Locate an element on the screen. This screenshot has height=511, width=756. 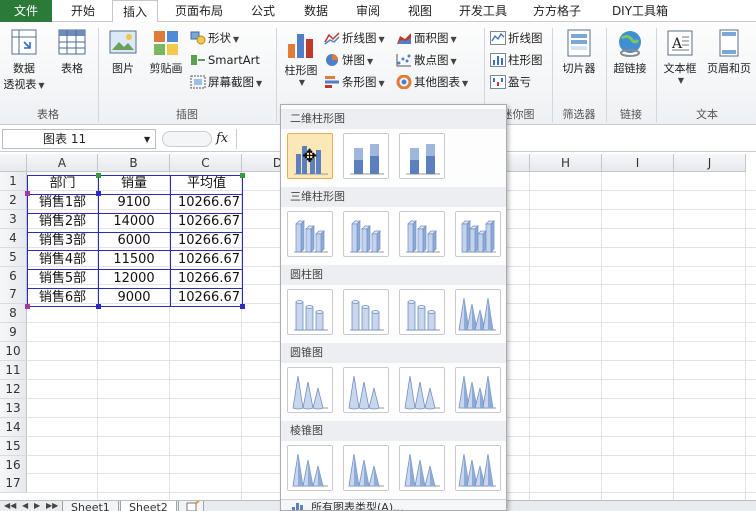
clipart-button: 剪贴画 is located at coordinates (166, 52).